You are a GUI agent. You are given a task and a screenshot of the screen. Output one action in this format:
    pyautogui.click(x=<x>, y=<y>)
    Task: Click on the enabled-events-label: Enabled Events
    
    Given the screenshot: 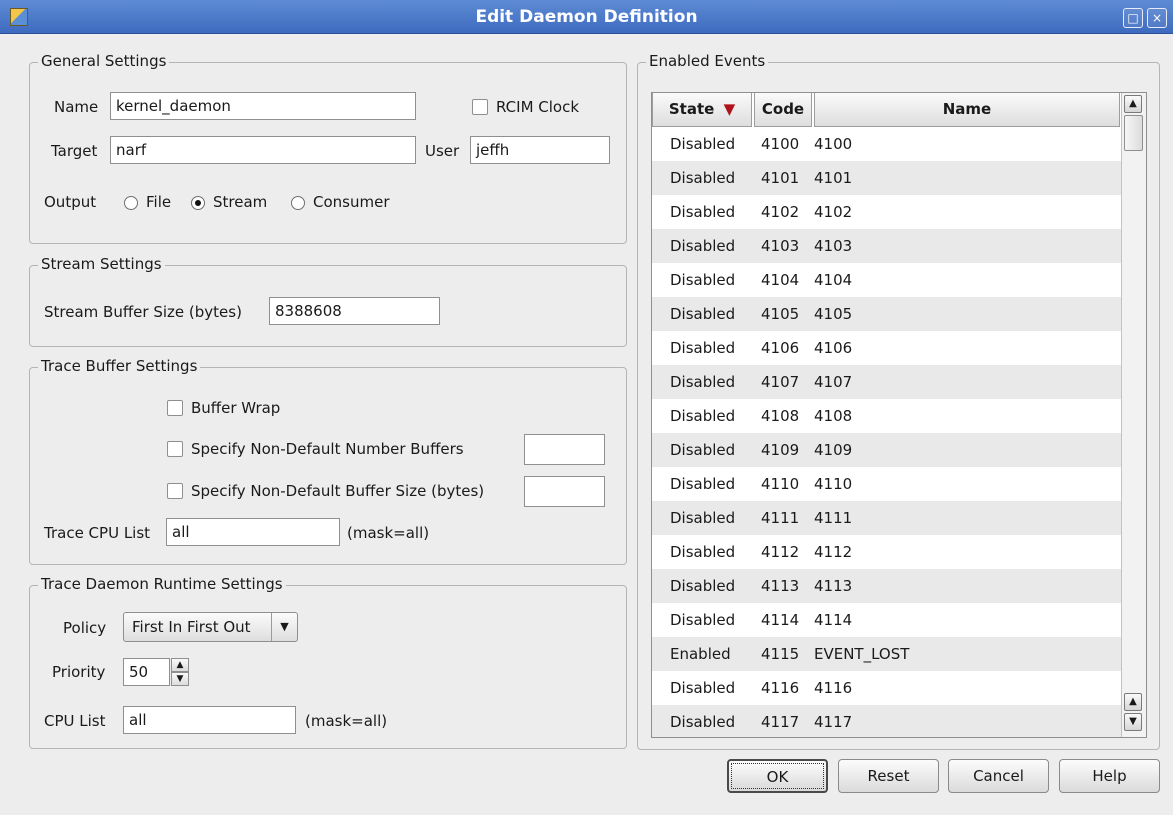 What is the action you would take?
    pyautogui.click(x=707, y=61)
    